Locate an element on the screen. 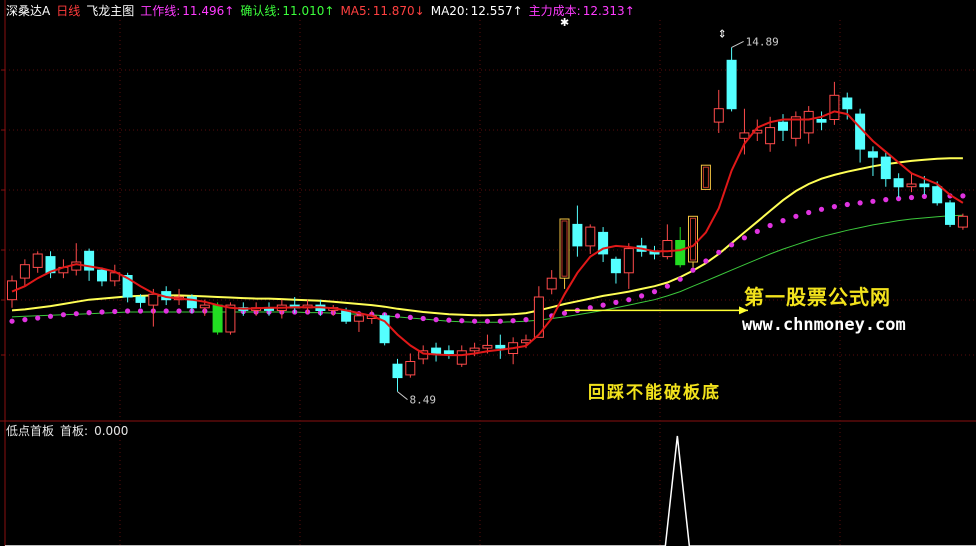 The image size is (976, 546). indicator-value-3: 12.557↑ is located at coordinates (496, 11).